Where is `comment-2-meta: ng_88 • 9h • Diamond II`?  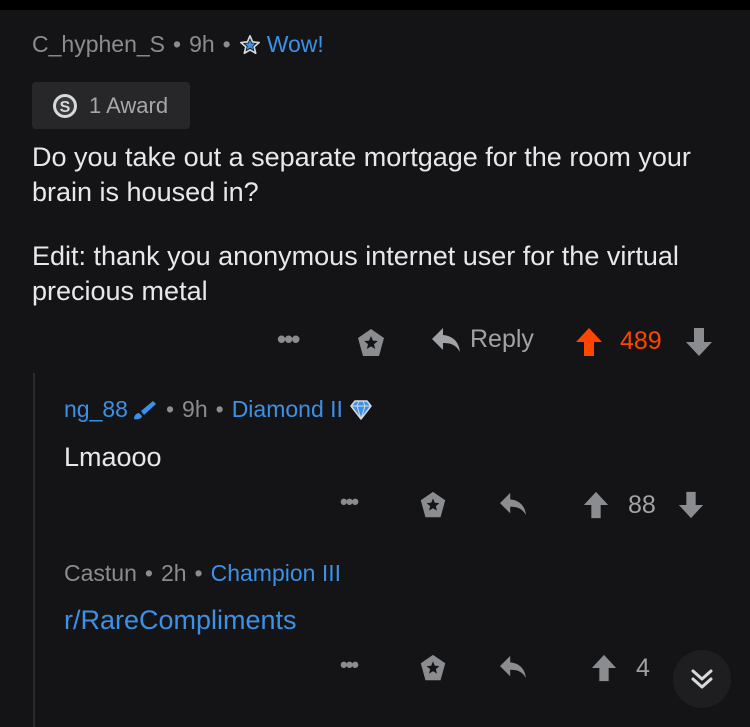 comment-2-meta: ng_88 • 9h • Diamond II is located at coordinates (221, 409).